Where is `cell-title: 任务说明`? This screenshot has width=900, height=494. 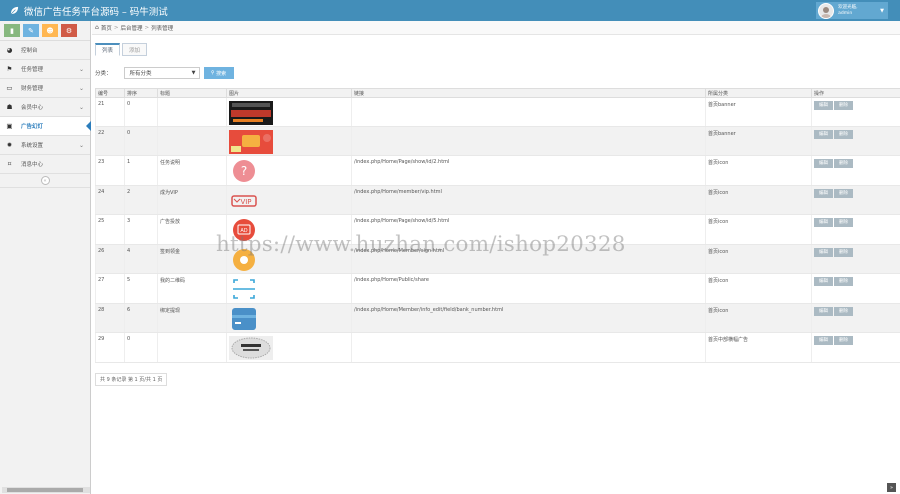
cell-title: 任务说明 is located at coordinates (192, 170).